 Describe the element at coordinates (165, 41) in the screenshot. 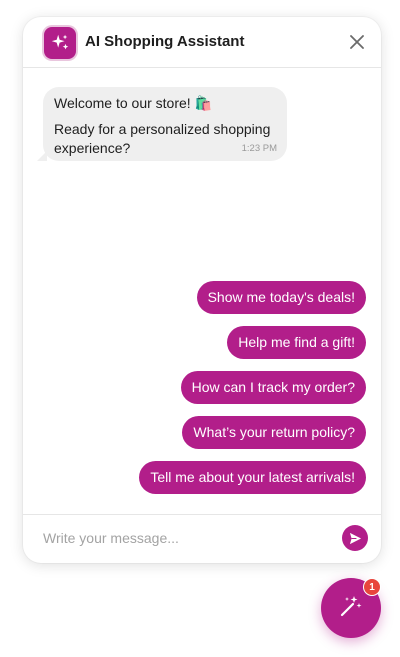

I see `chat-title: AI Shopping Assistant` at that location.